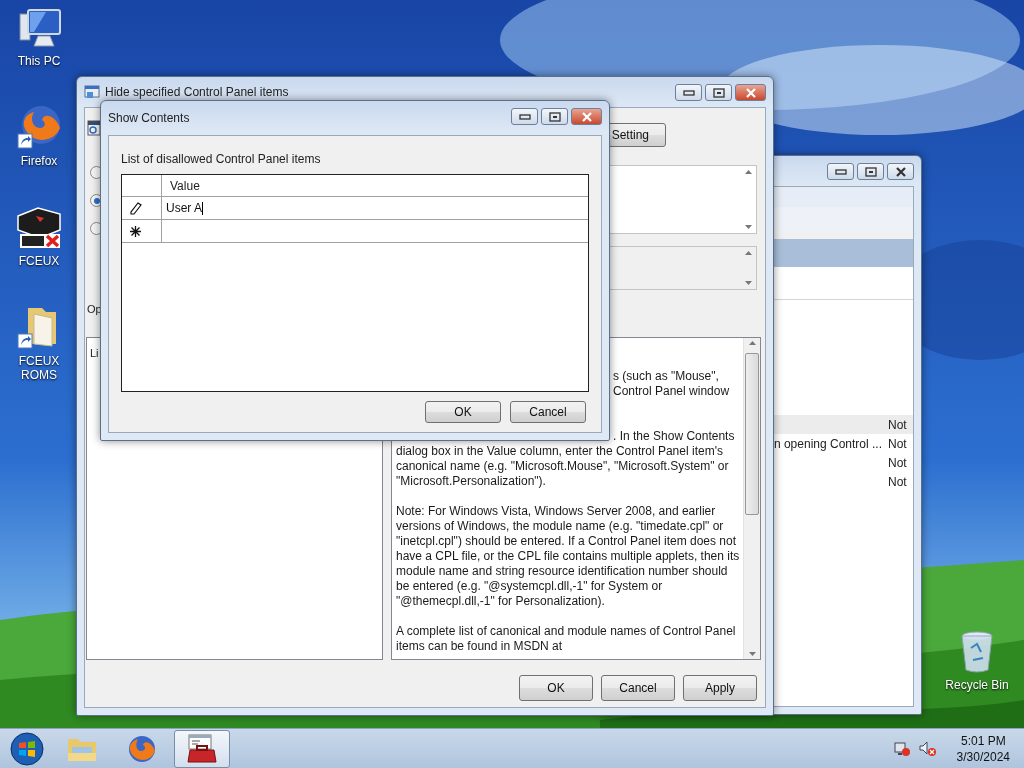 The image size is (1024, 768). What do you see at coordinates (94, 128) in the screenshot?
I see `settings-page-icon` at bounding box center [94, 128].